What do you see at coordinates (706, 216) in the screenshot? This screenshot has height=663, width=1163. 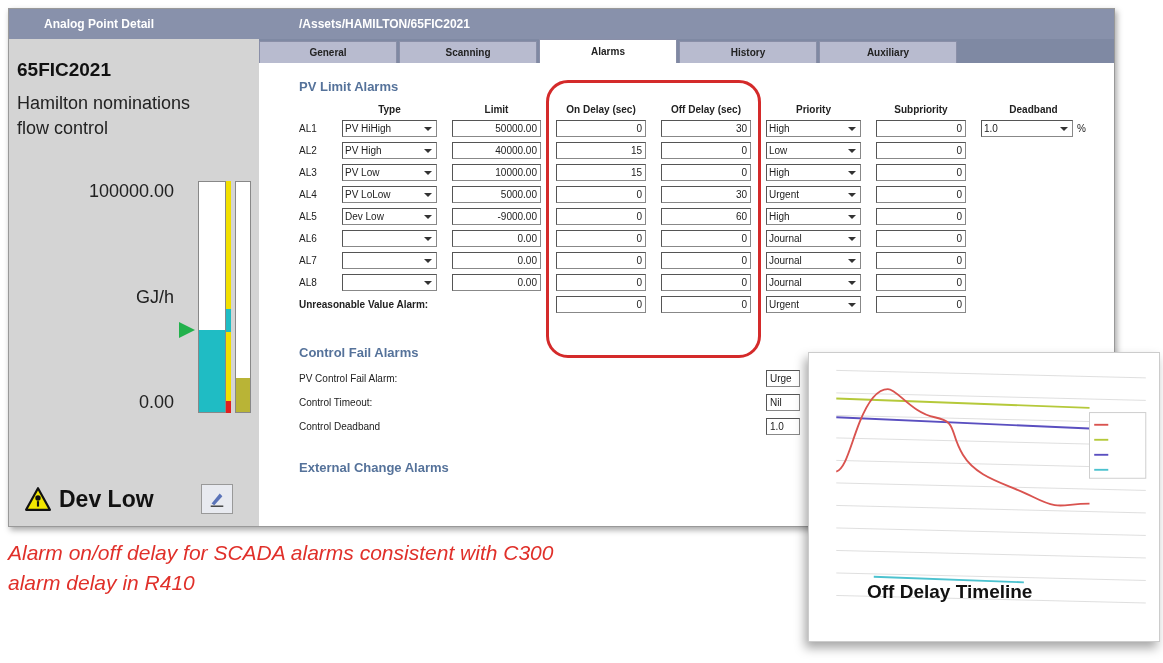 I see `off-delay-field: 60` at bounding box center [706, 216].